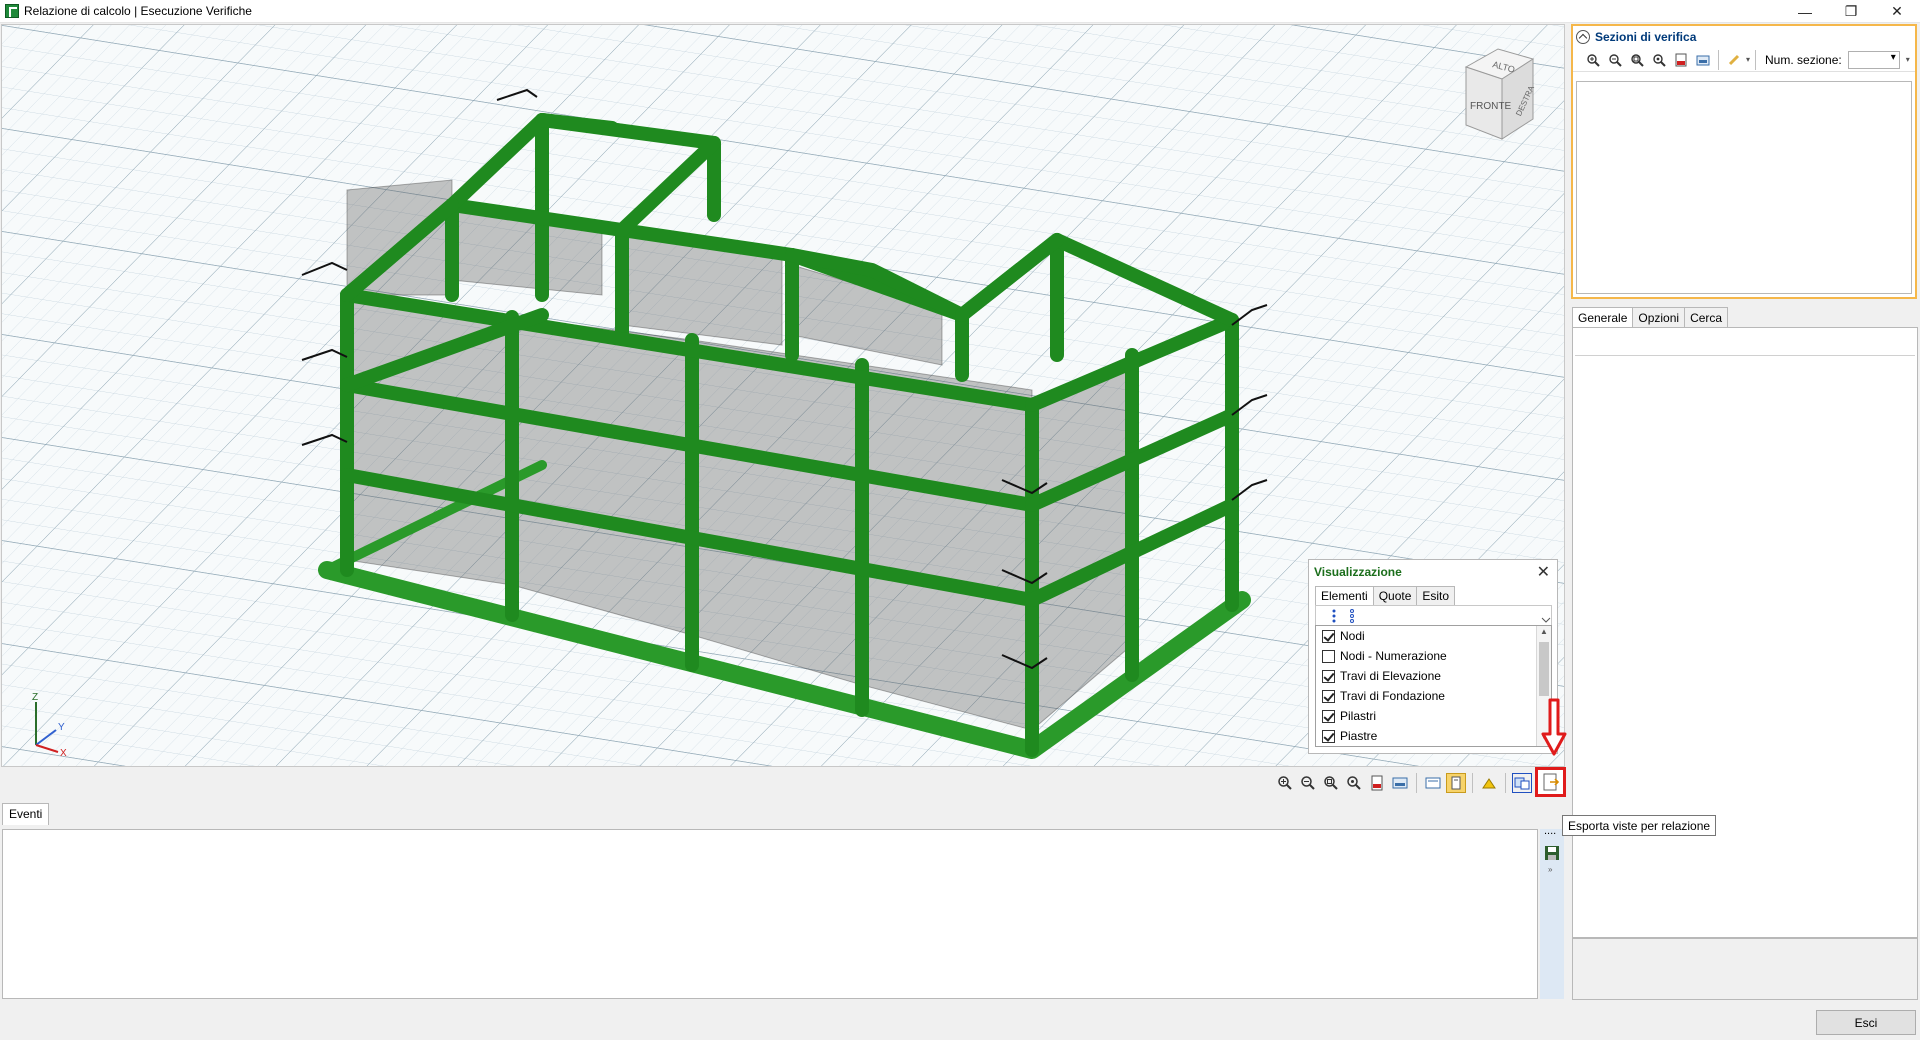 The height and width of the screenshot is (1040, 1920). What do you see at coordinates (1583, 37) in the screenshot?
I see `collapse-icon` at bounding box center [1583, 37].